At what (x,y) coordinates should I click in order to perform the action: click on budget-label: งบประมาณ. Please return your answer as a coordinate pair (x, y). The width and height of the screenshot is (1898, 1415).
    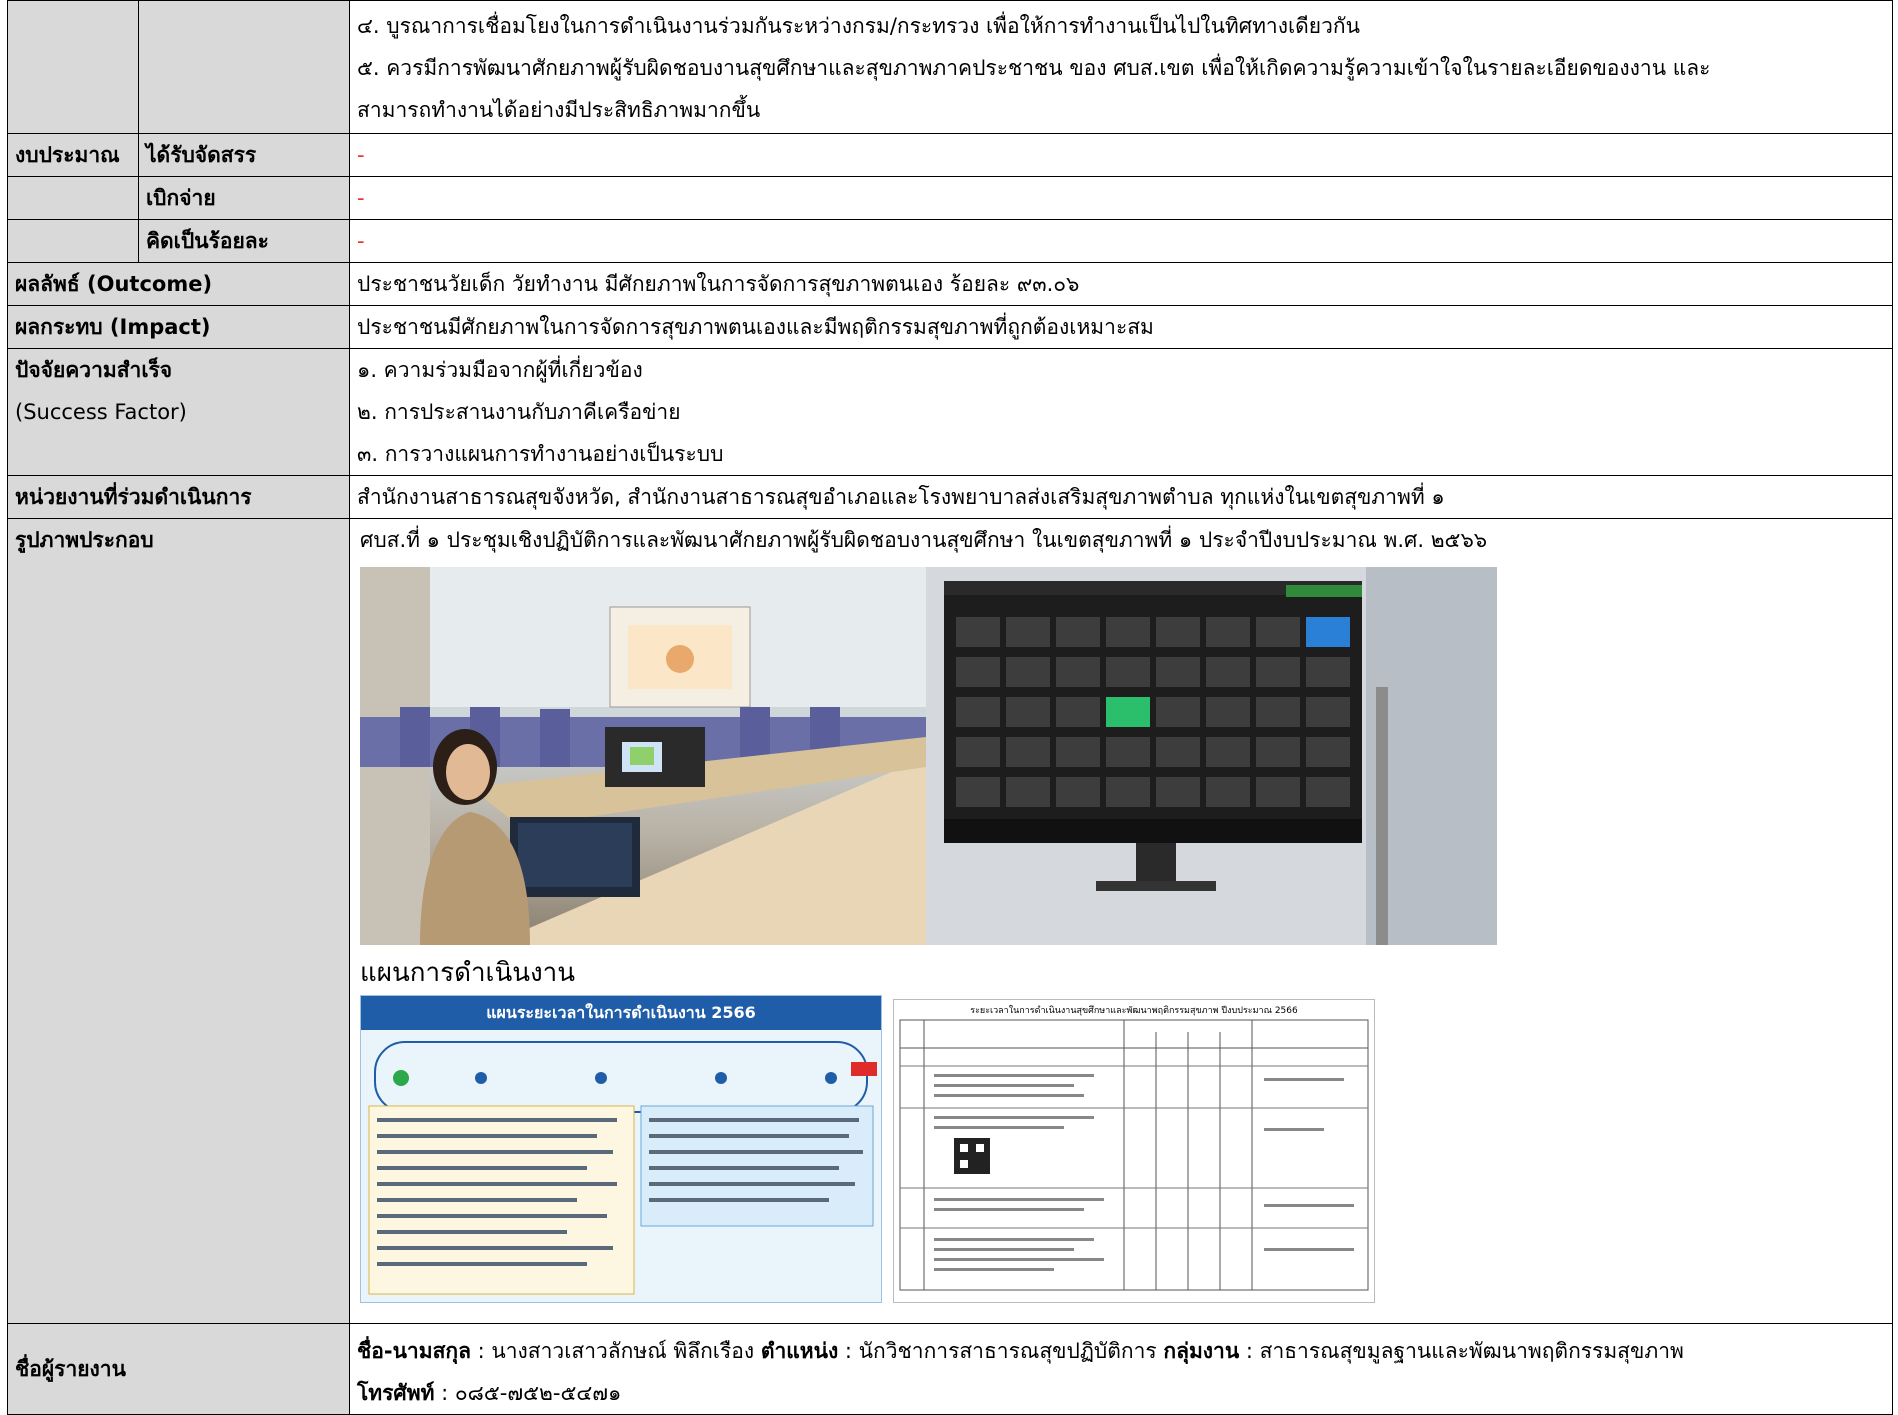
    Looking at the image, I should click on (73, 155).